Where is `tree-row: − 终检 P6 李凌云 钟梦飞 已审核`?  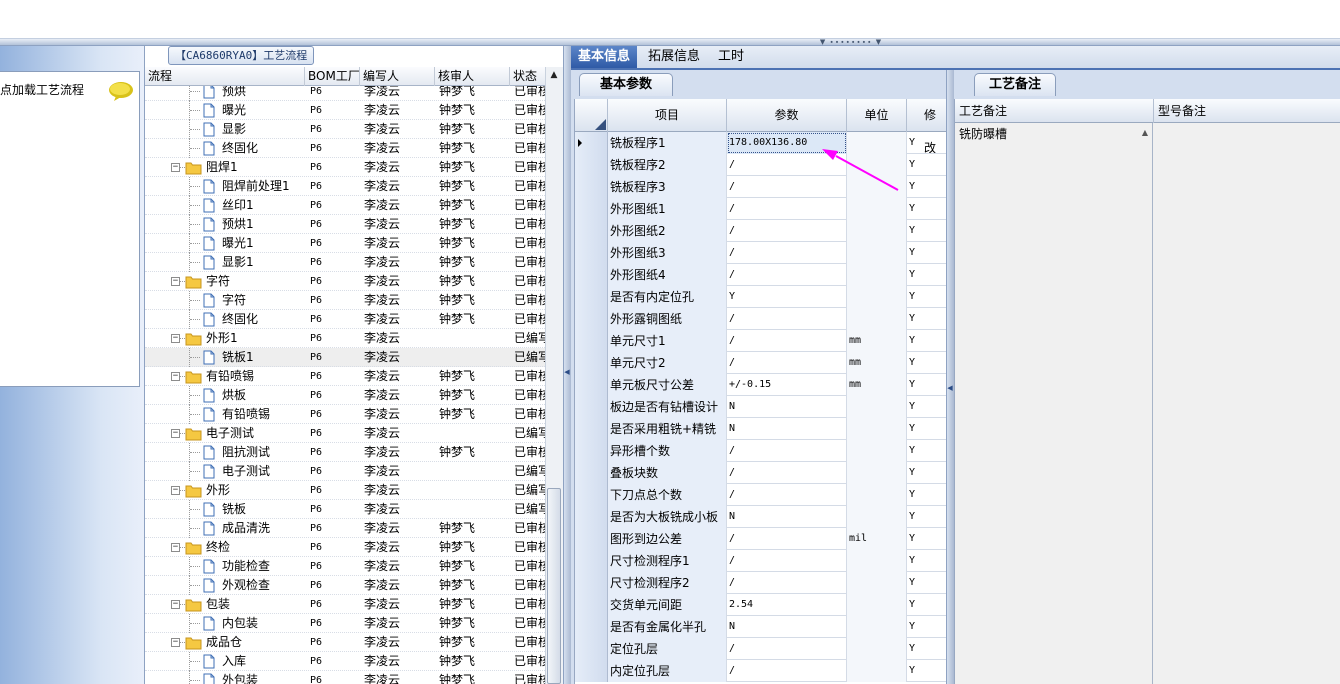 tree-row: − 终检 P6 李凌云 钟梦飞 已审核 is located at coordinates (345, 547).